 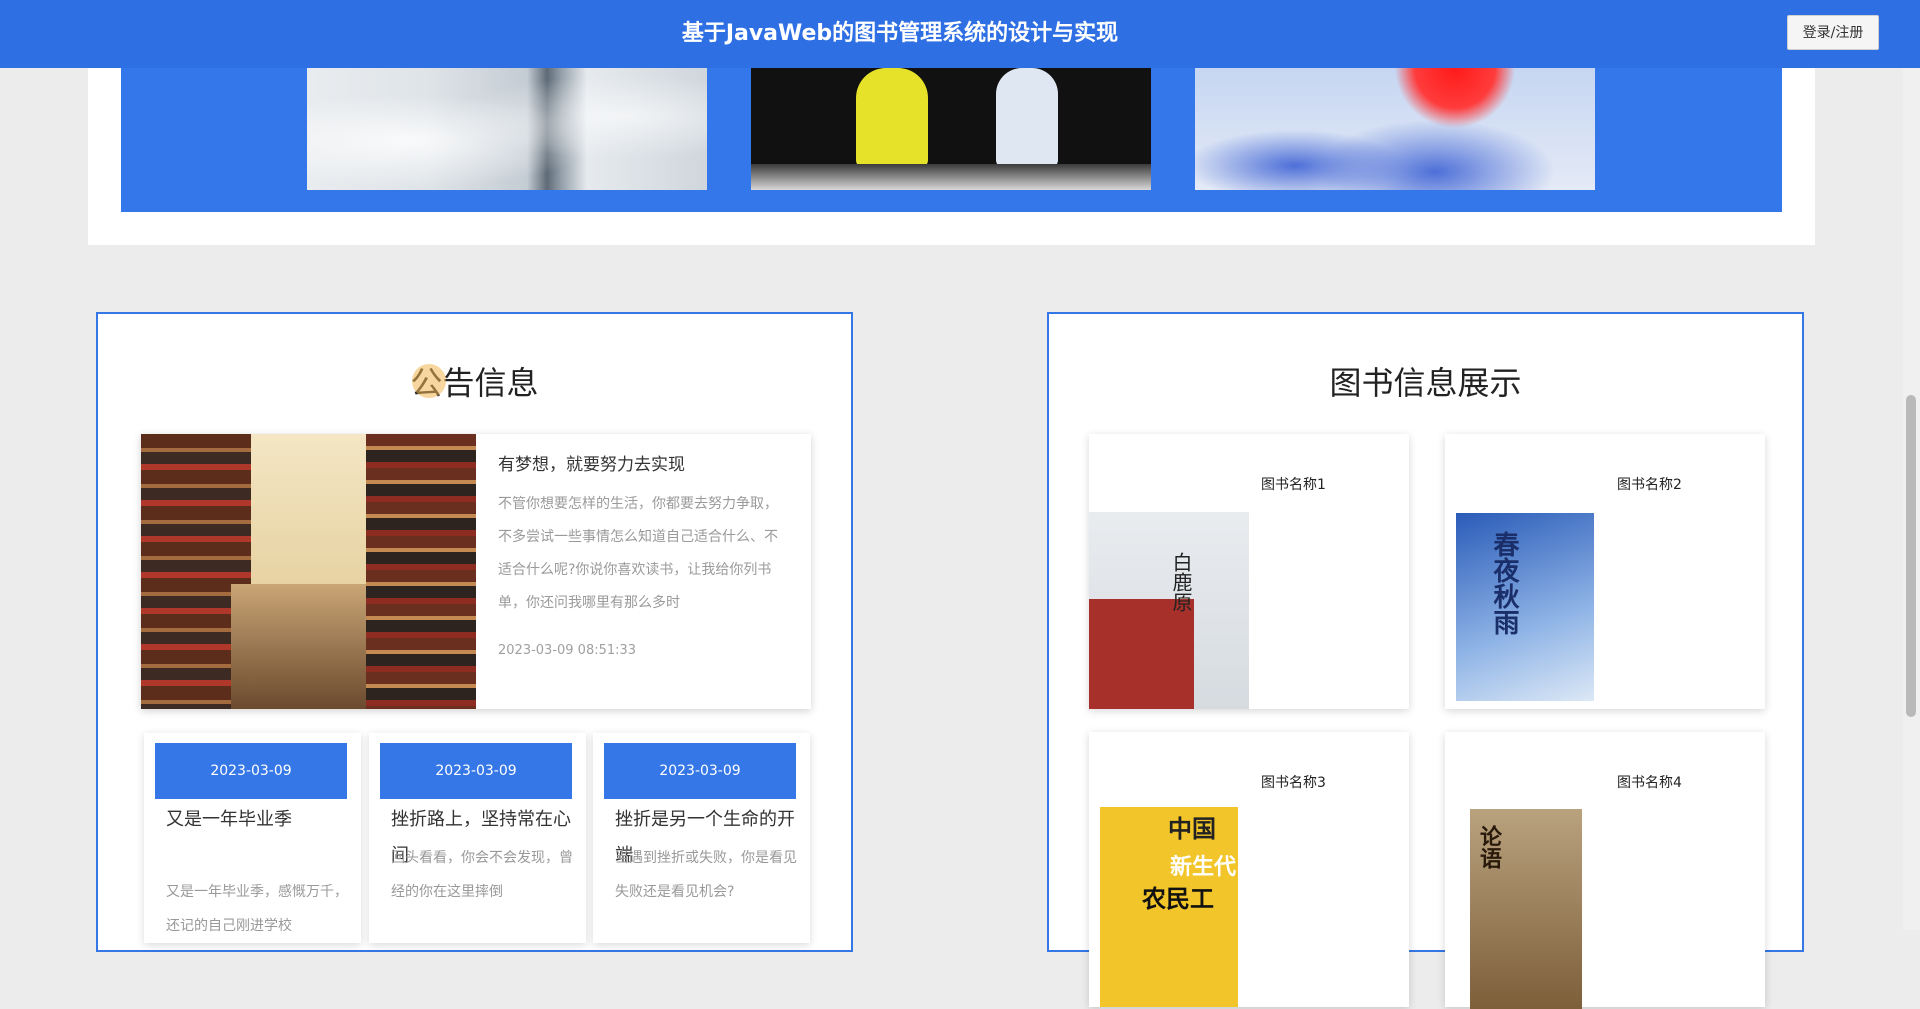 What do you see at coordinates (1911, 556) in the screenshot?
I see `page-scrollbar-thumb` at bounding box center [1911, 556].